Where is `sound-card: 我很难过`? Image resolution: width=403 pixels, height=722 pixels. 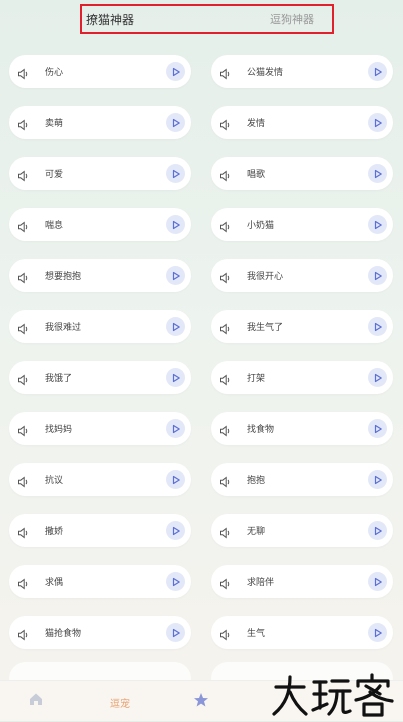 sound-card: 我很难过 is located at coordinates (100, 326).